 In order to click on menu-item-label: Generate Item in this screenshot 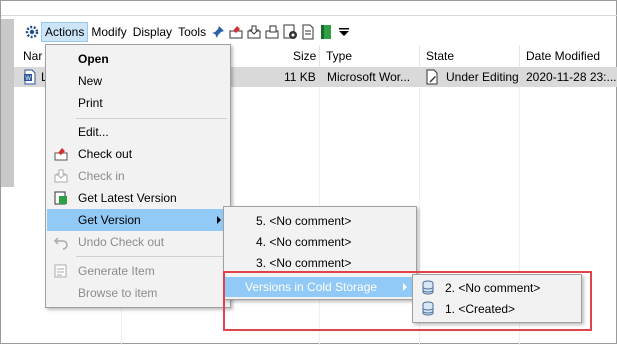, I will do `click(116, 271)`.